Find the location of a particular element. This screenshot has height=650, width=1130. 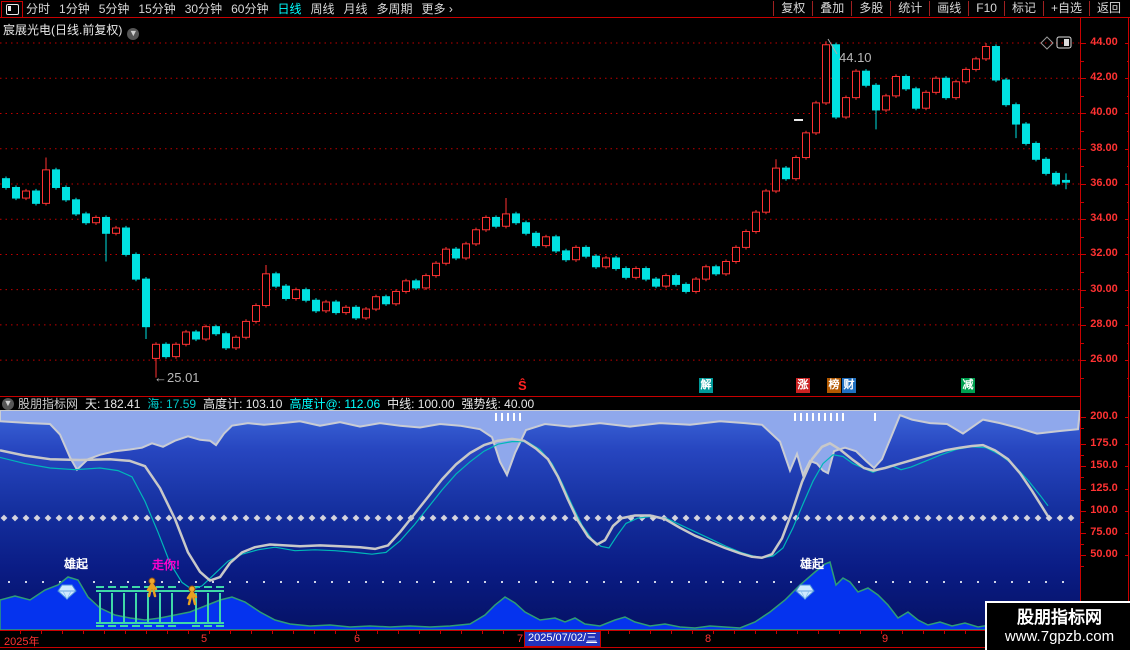

indicator-tick-label: 200.0 is located at coordinates (1104, 416).